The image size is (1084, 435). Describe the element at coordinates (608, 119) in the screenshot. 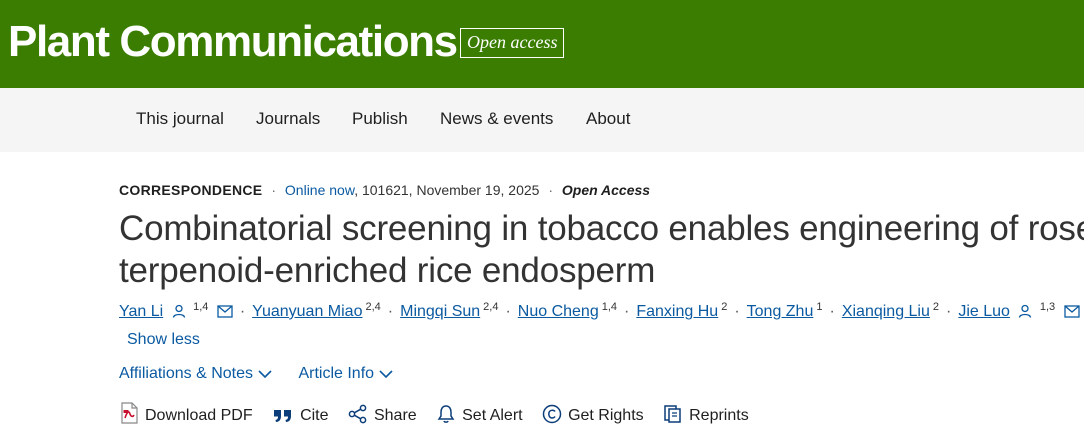

I see `nav-about: About` at that location.